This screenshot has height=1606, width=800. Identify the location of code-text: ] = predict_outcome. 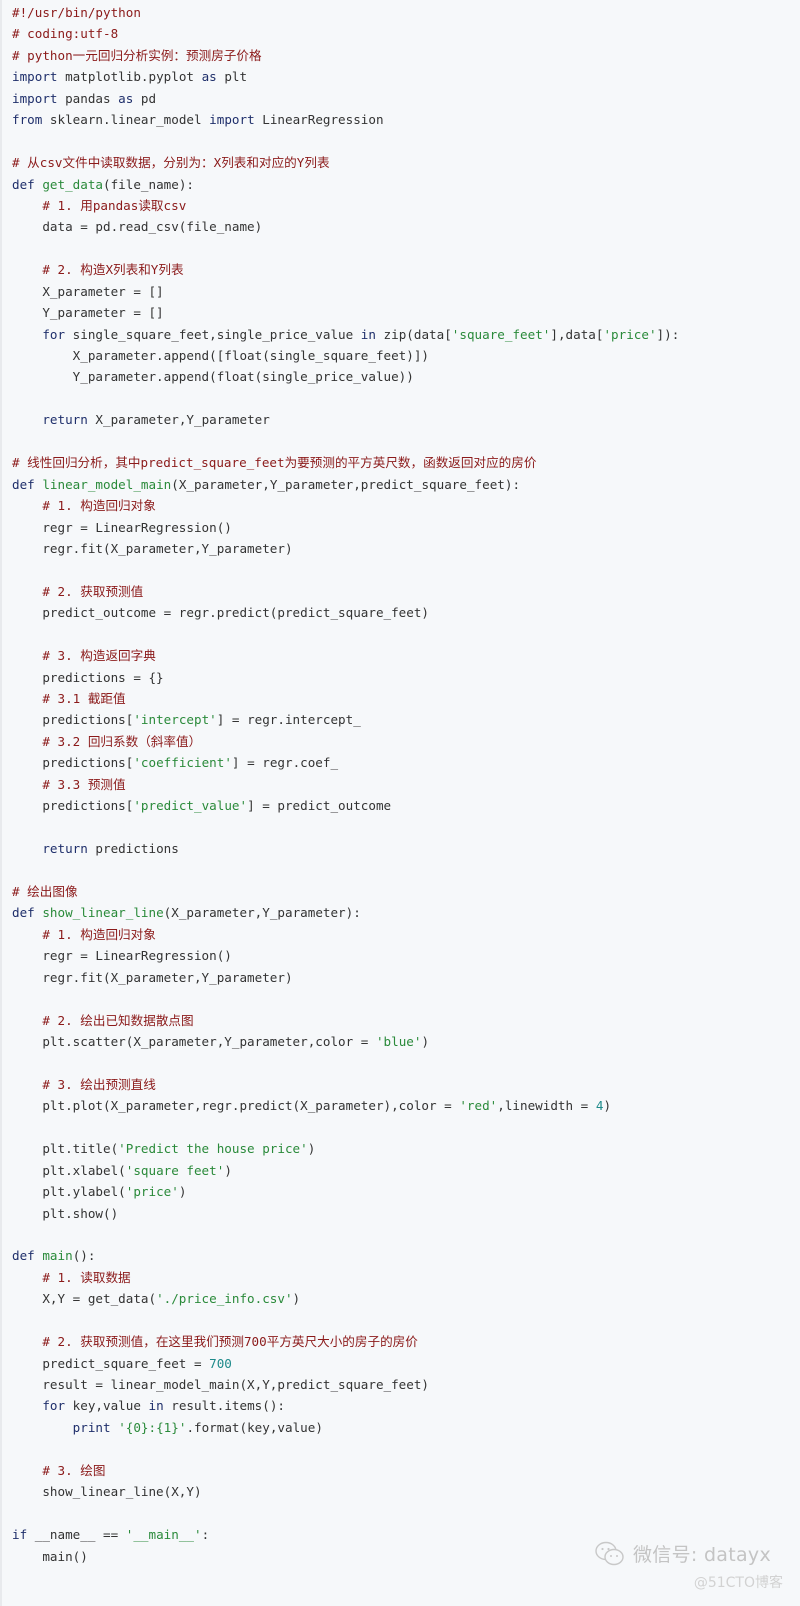
(319, 806).